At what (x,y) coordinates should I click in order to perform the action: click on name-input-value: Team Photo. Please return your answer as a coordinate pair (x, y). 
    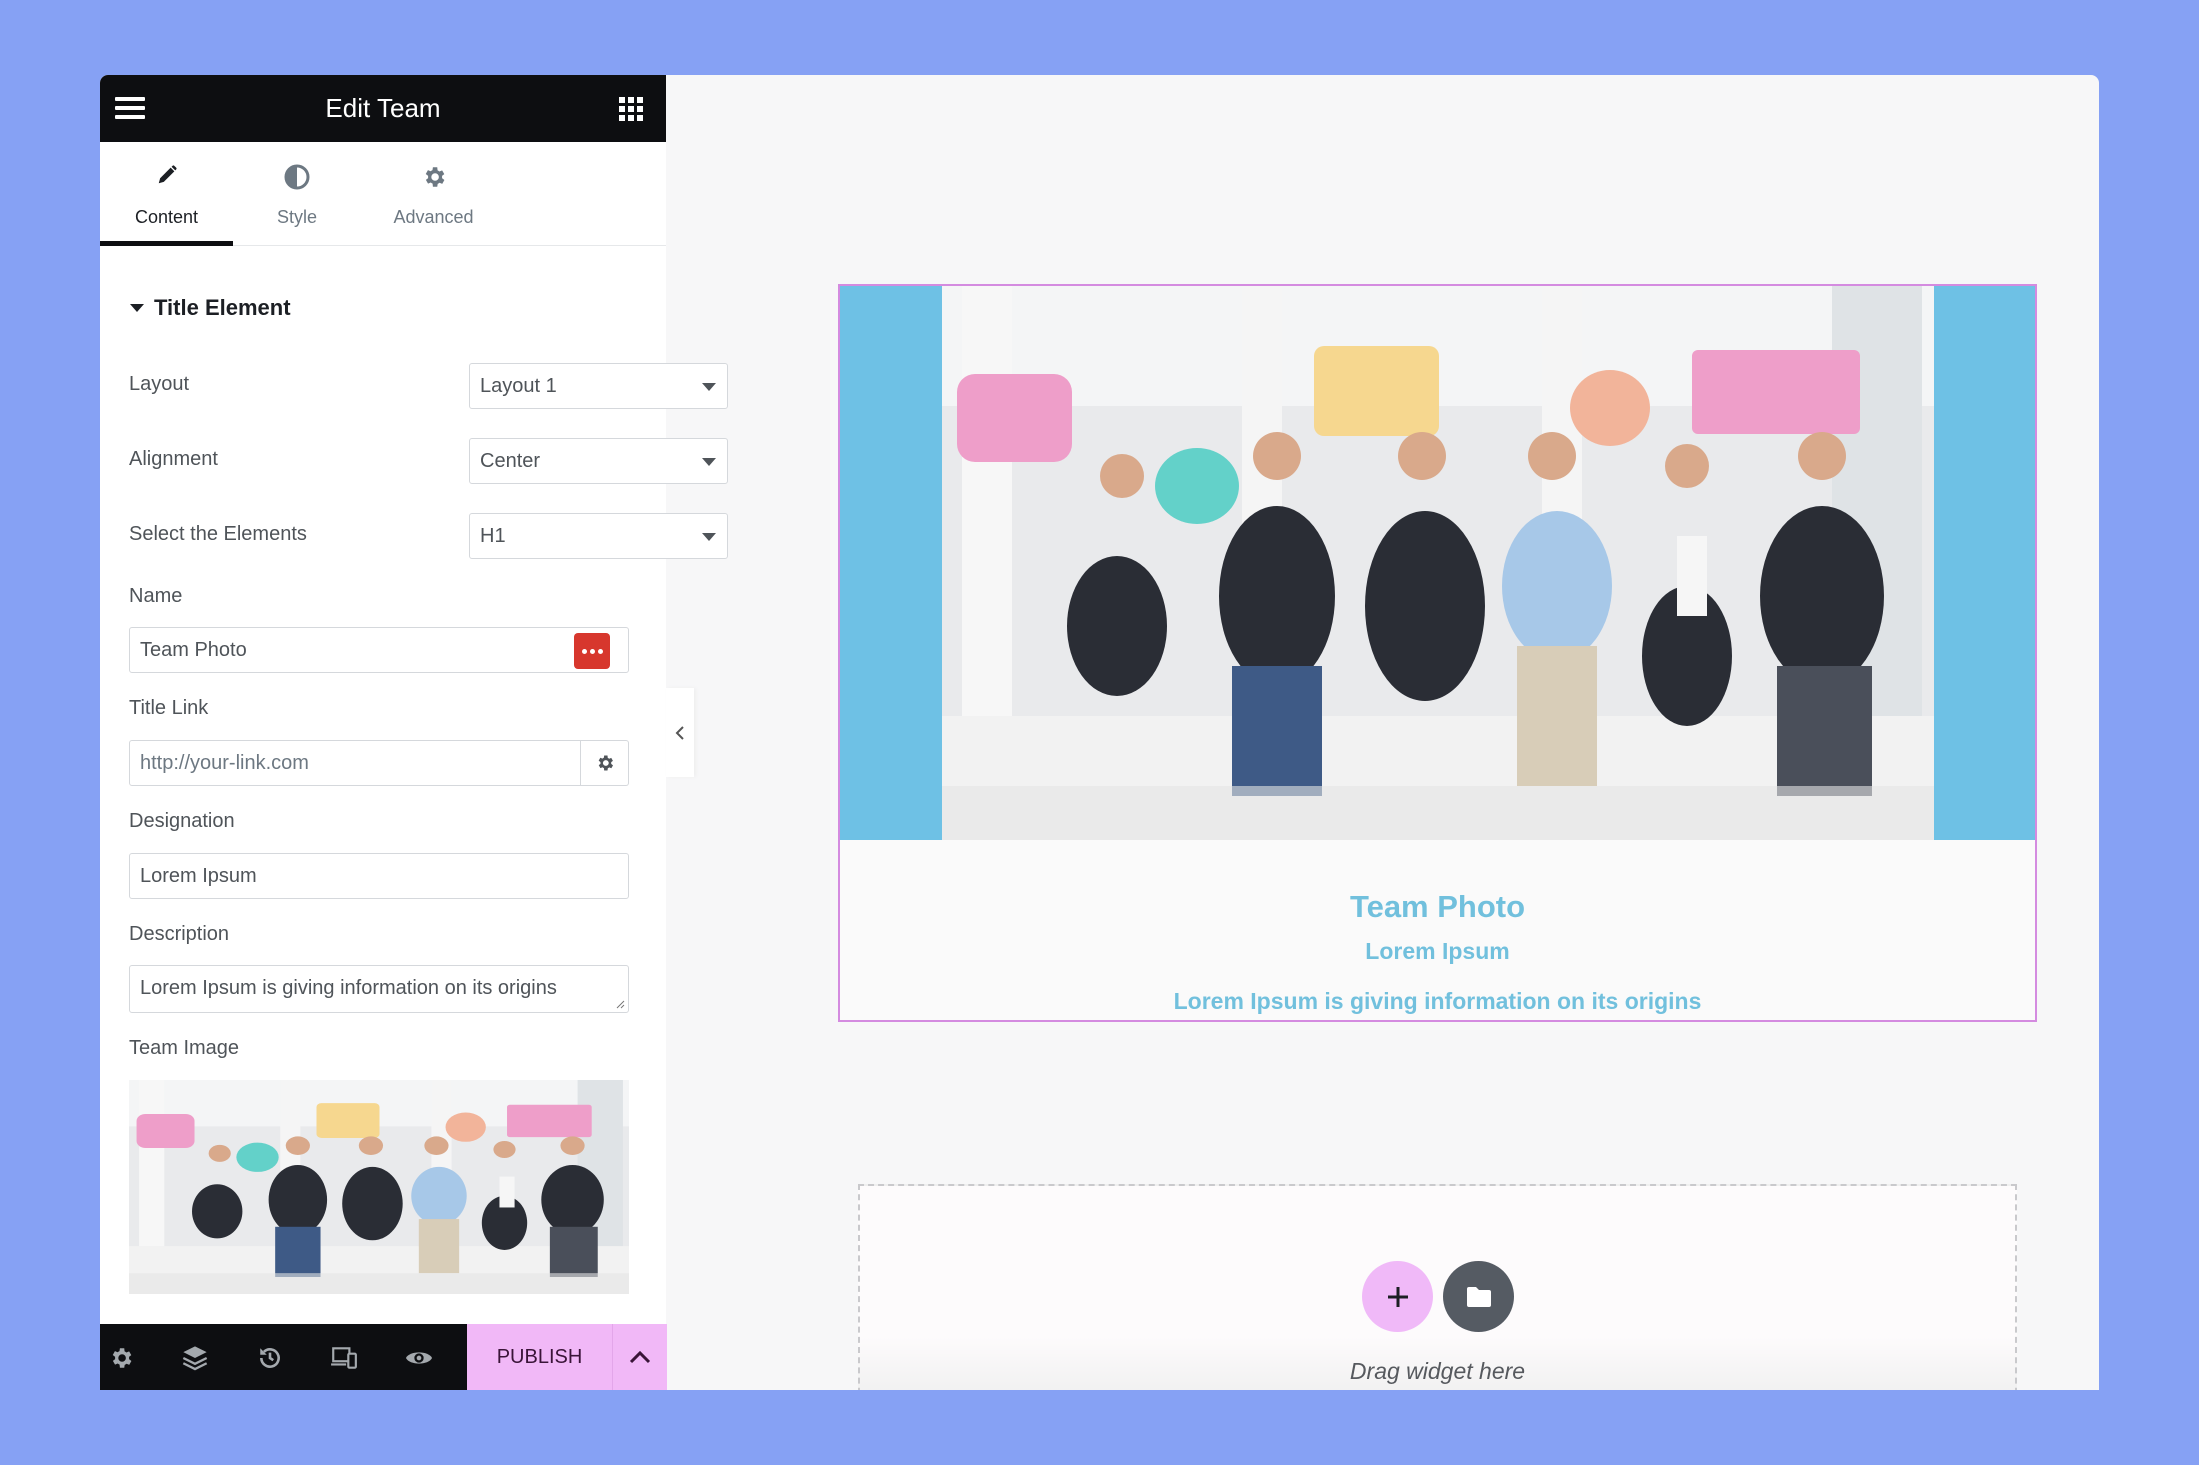
    Looking at the image, I should click on (193, 650).